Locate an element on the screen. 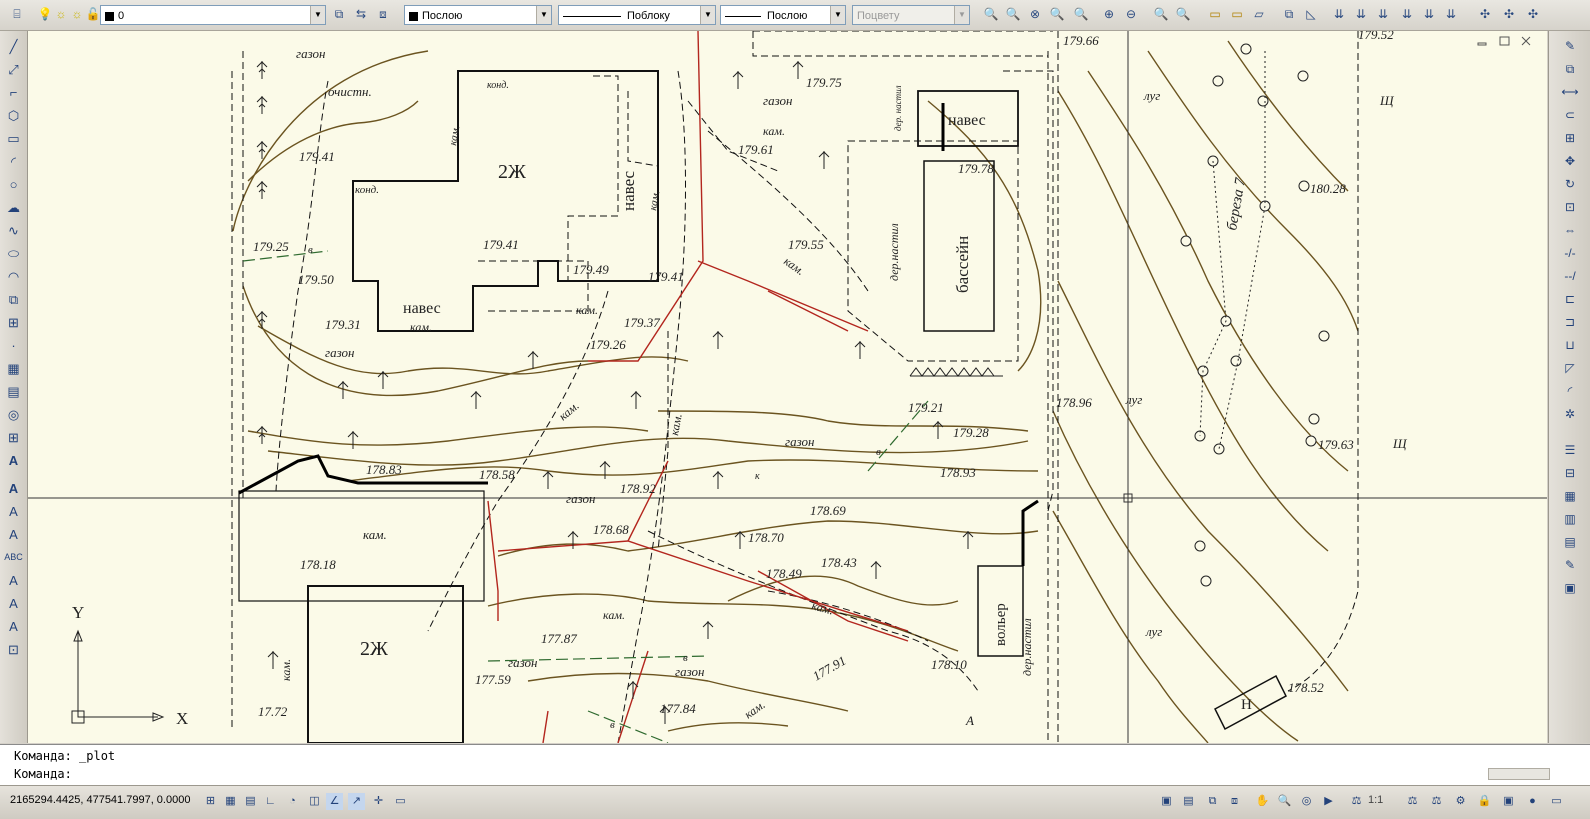 The image size is (1590, 819). break-icon: ⊐ is located at coordinates (1570, 322).